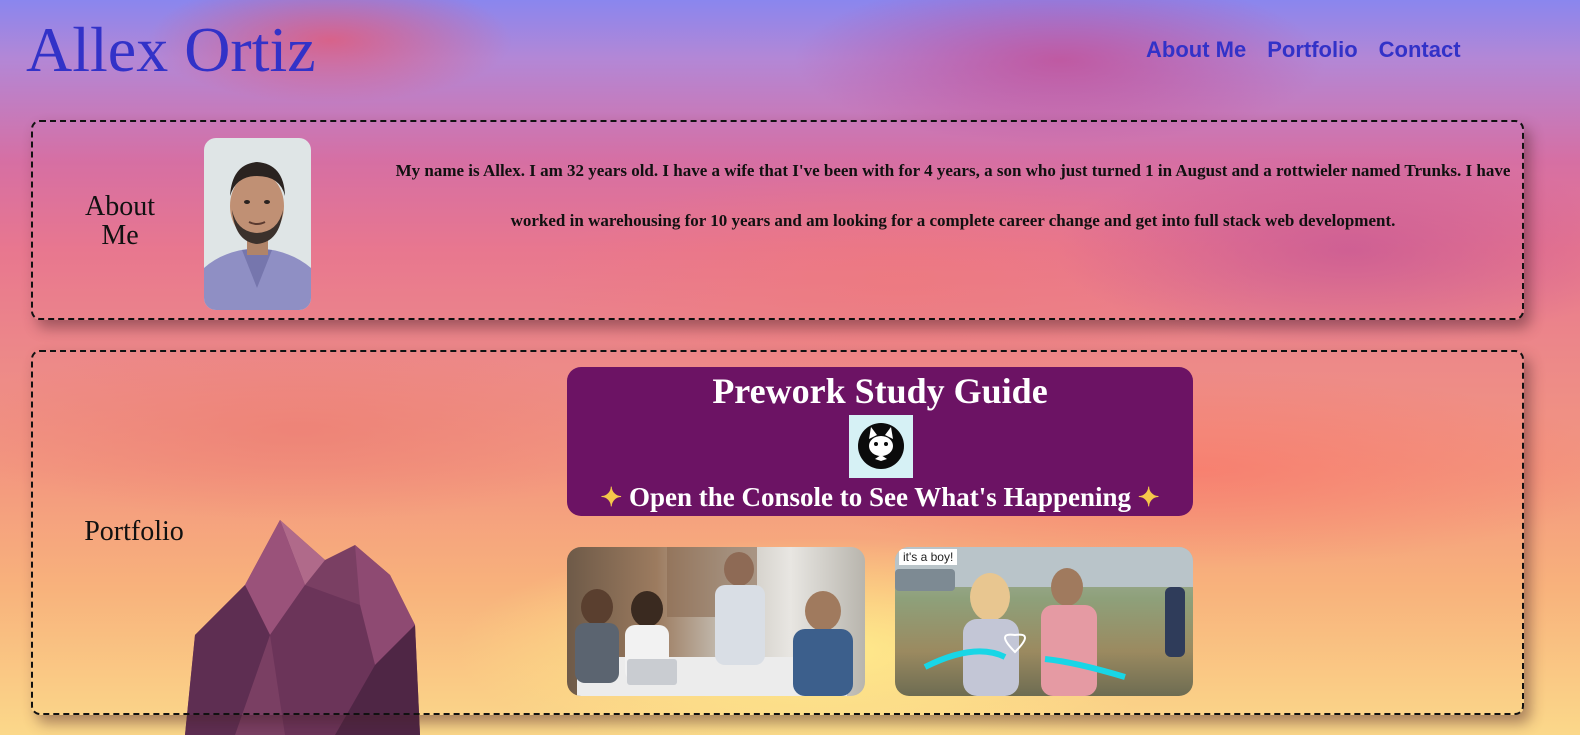 The height and width of the screenshot is (735, 1580). What do you see at coordinates (171, 49) in the screenshot?
I see `site-title: Allex Ortiz` at bounding box center [171, 49].